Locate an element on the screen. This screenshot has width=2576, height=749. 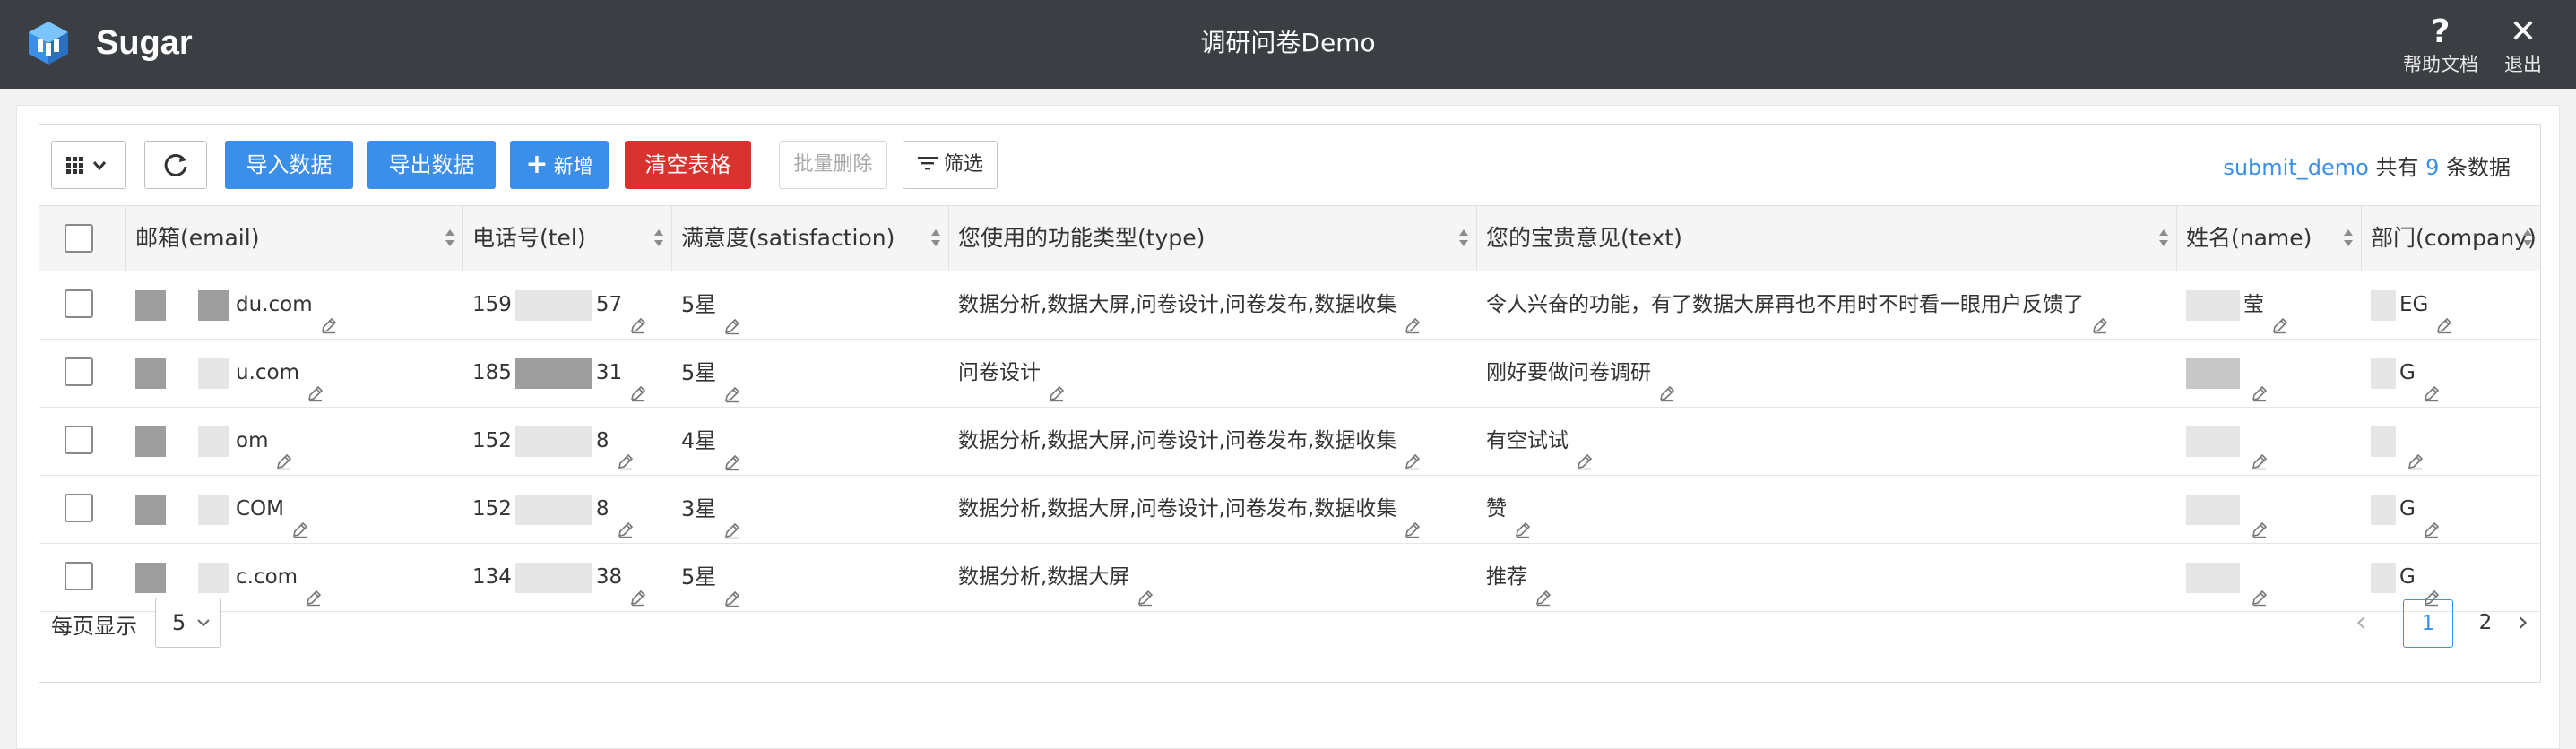
page-title: 调研问卷Demo is located at coordinates (1288, 43).